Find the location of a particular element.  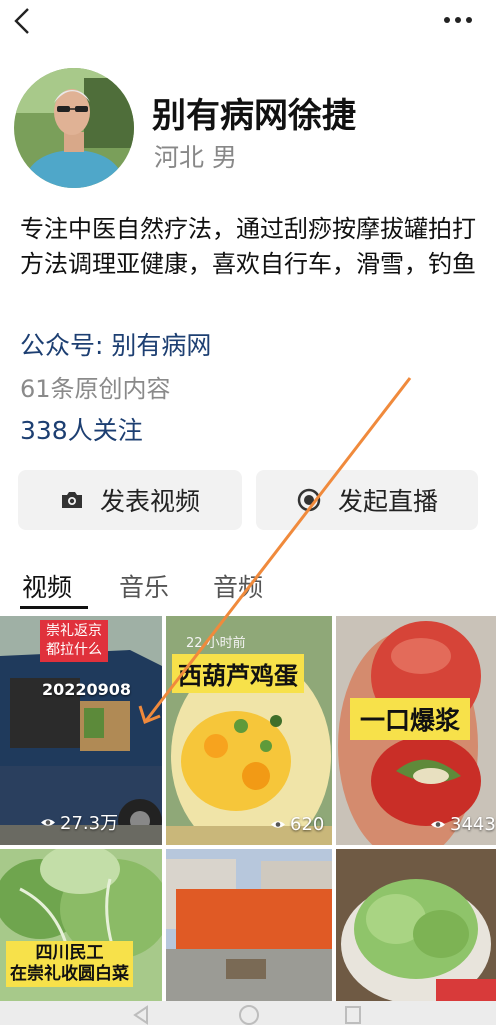

video-time: 22 小时前 is located at coordinates (216, 643).